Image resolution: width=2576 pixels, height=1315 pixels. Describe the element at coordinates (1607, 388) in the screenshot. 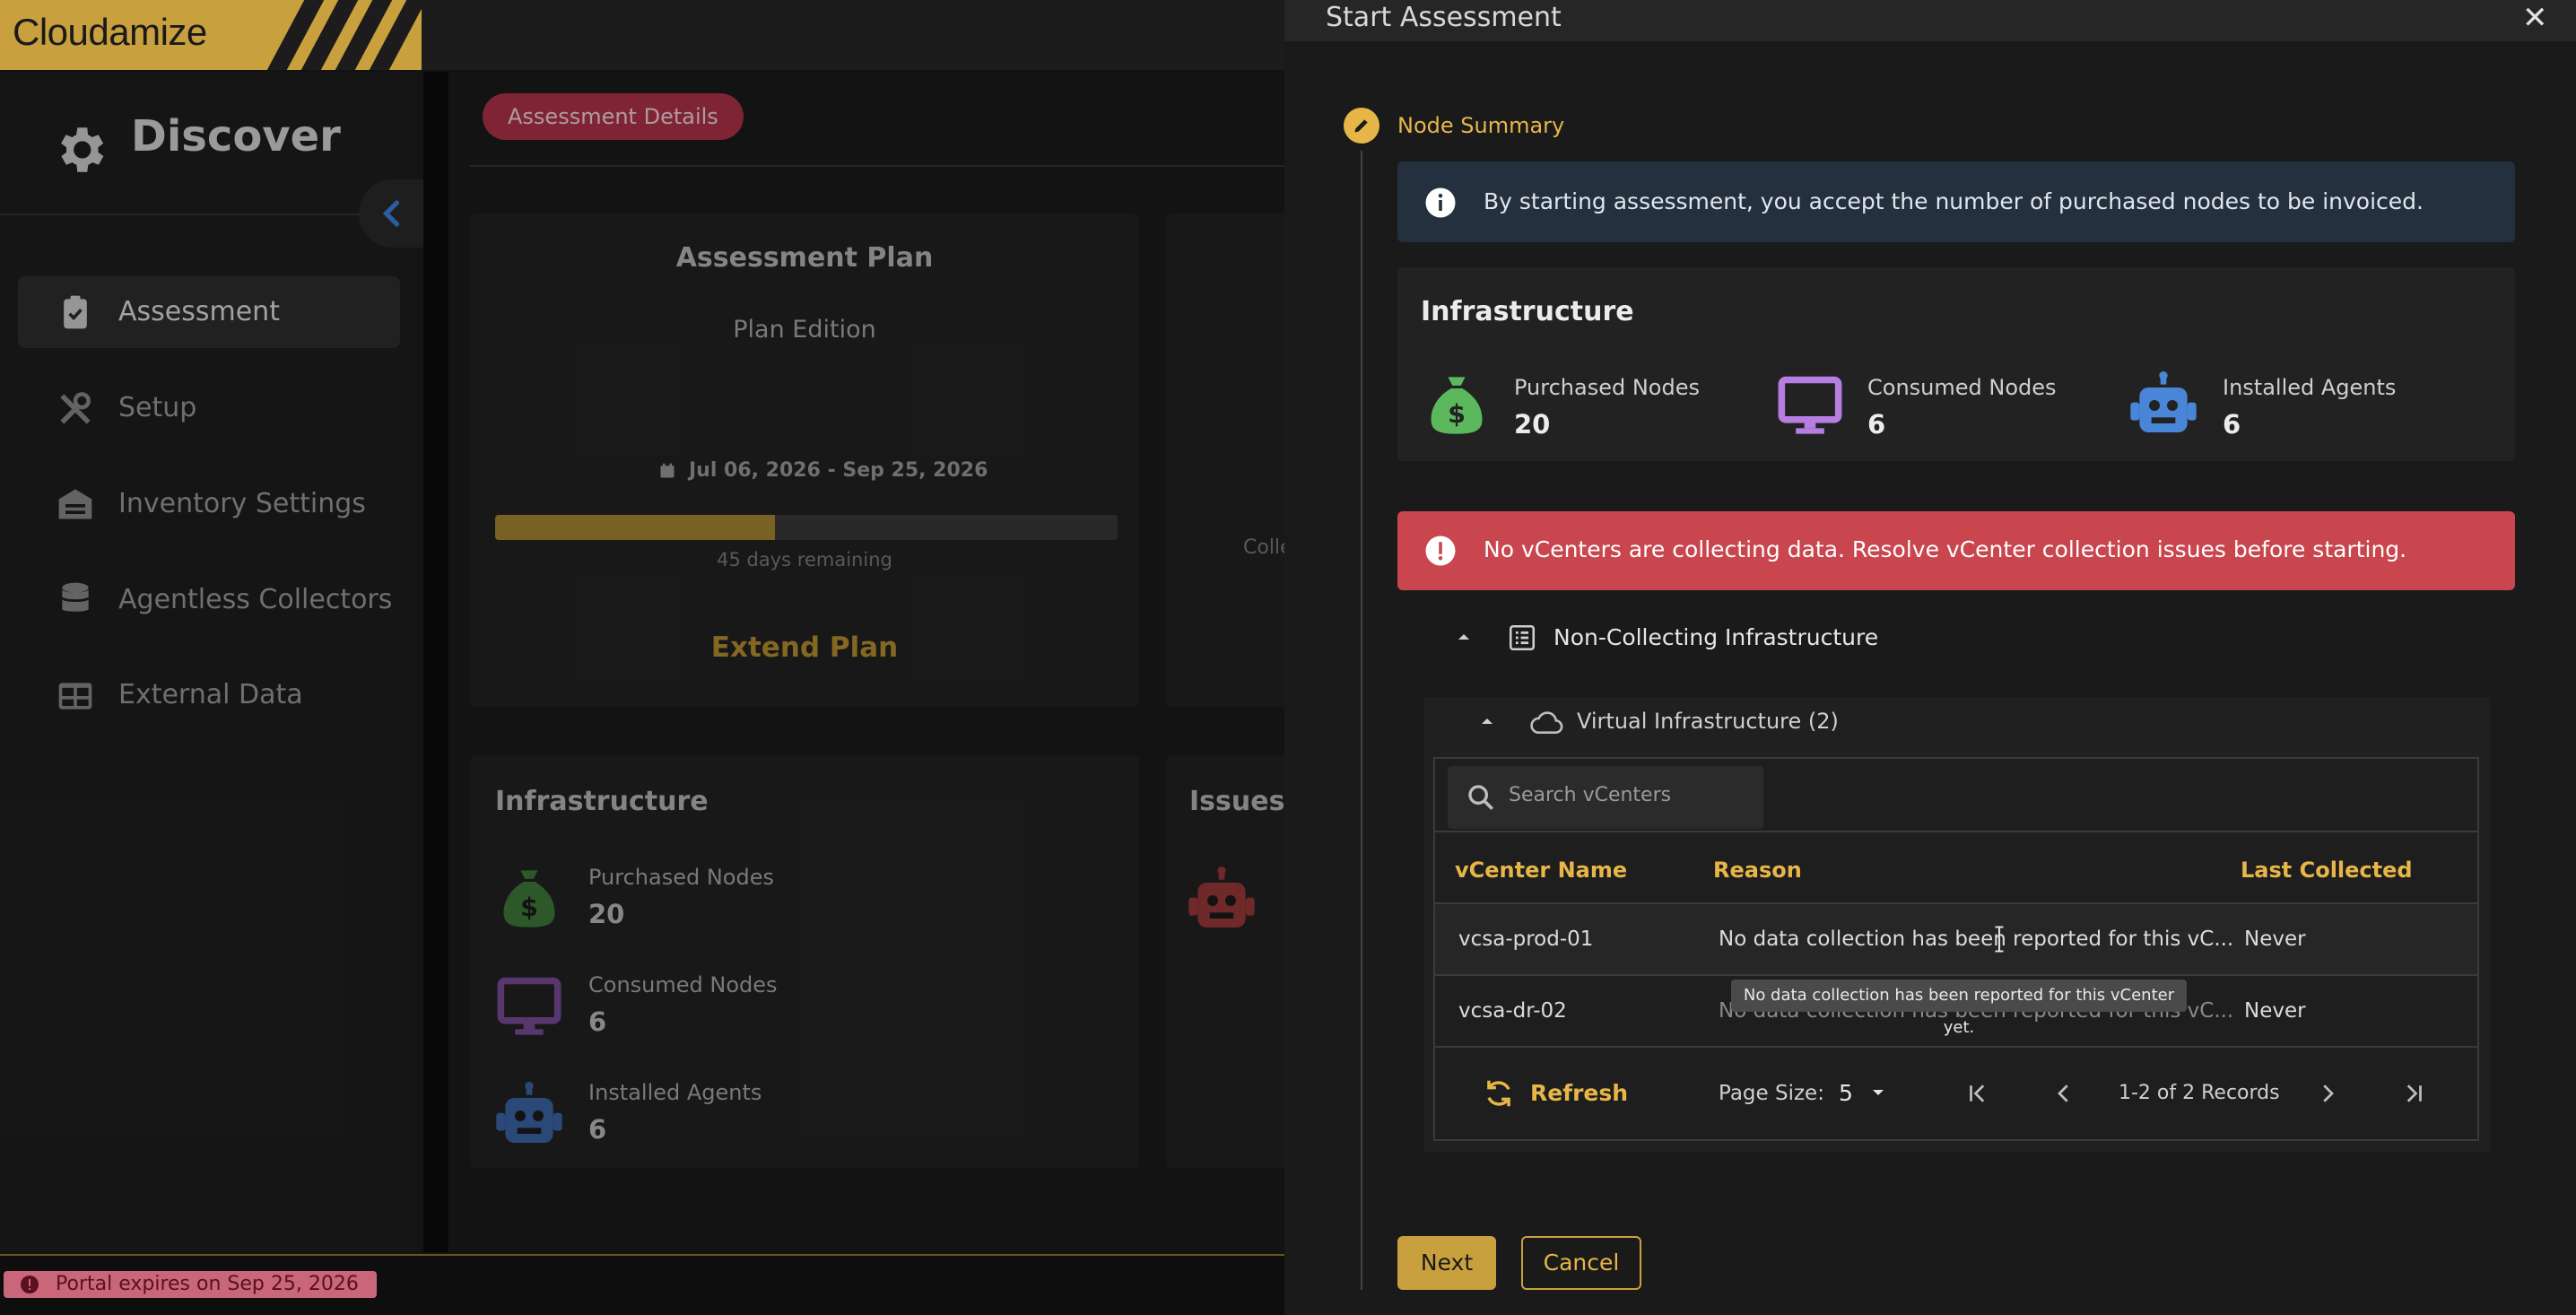

I see `modal-purchased-label: Purchased Nodes` at that location.